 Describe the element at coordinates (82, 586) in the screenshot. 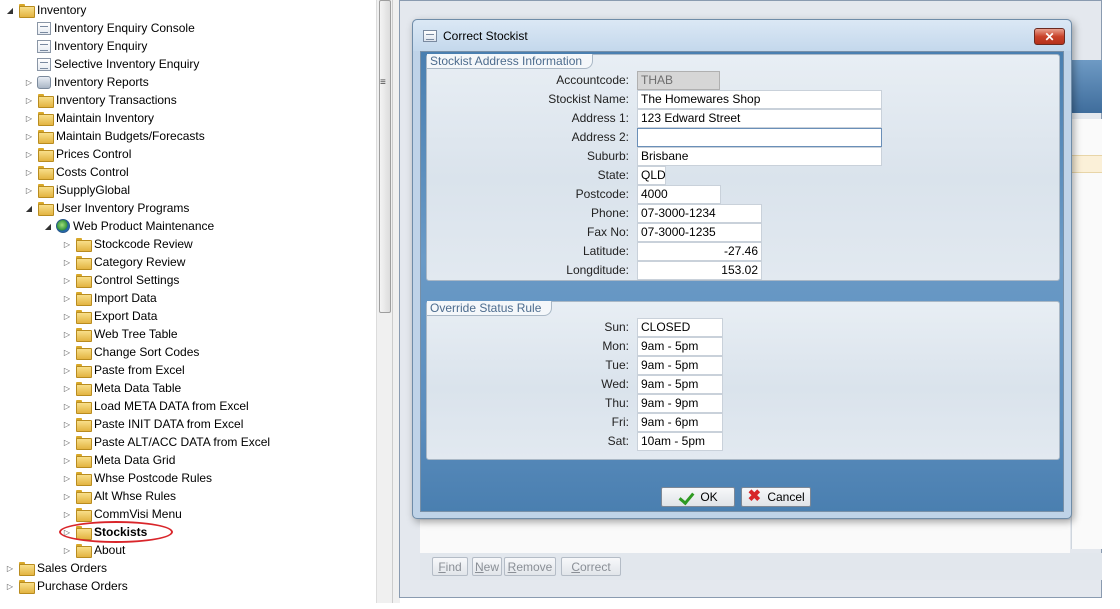

I see `tree-item-label: Purchase Orders` at that location.